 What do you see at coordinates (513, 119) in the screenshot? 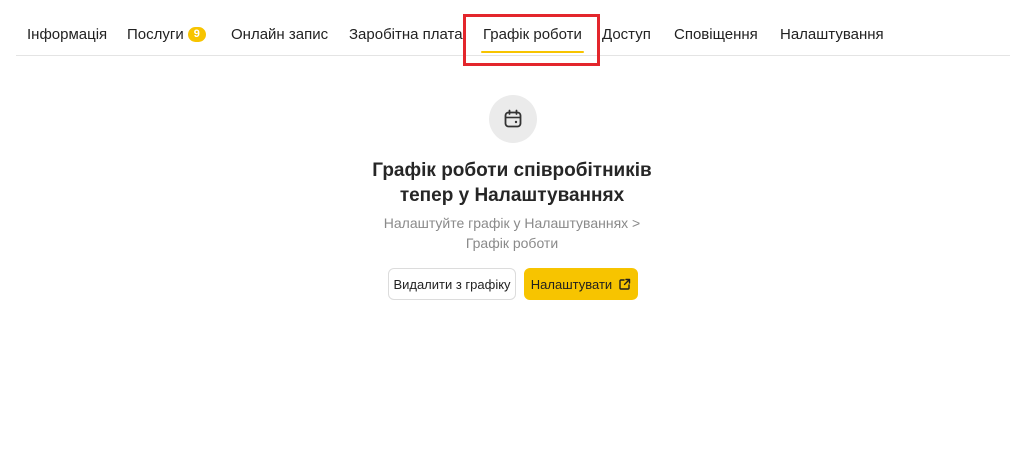
I see `calendar-icon` at bounding box center [513, 119].